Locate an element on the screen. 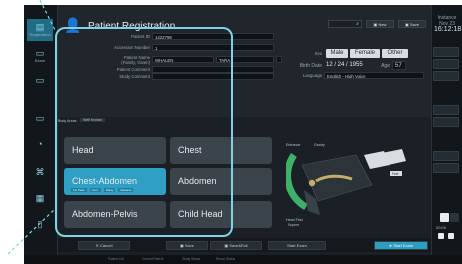 This screenshot has height=264, width=462. patient-name-sublabel: (Family, Given) is located at coordinates (135, 62).